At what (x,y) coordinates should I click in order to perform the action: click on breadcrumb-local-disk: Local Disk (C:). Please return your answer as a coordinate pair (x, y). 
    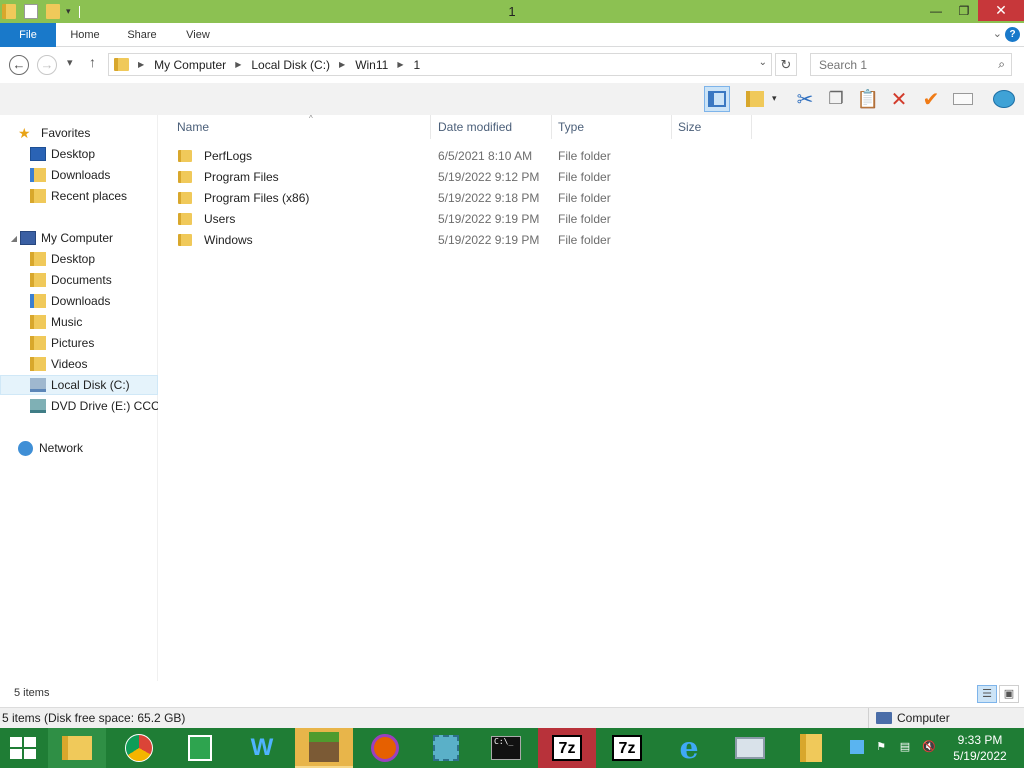
    Looking at the image, I should click on (290, 65).